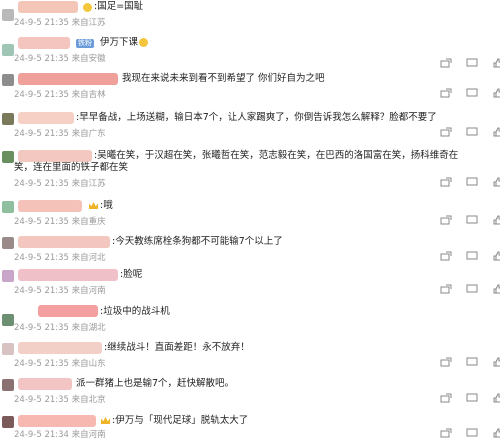 Image resolution: width=500 pixels, height=440 pixels. I want to click on comment-text: :伊万与「现代足球」脱轨太大了, so click(180, 420).